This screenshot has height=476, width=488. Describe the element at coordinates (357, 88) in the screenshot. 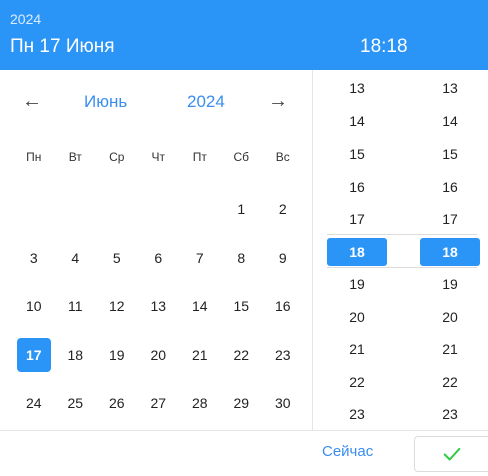

I see `hour-option: 13` at that location.